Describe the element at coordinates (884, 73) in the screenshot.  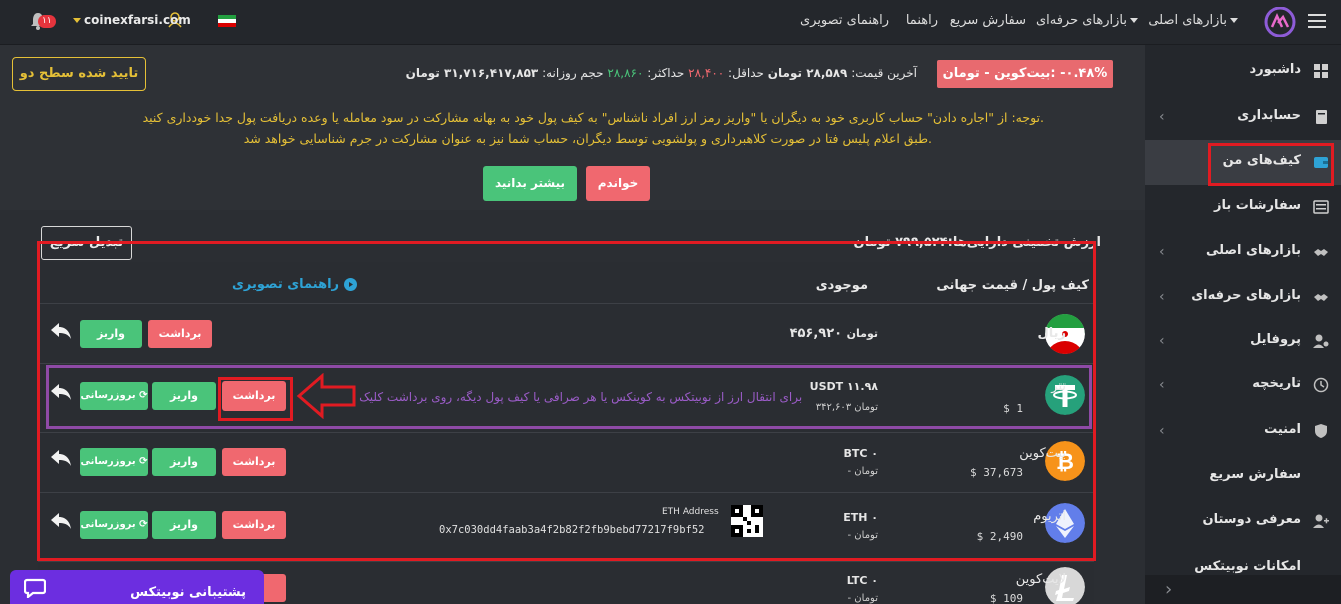
I see `last-price-label: آخرین قیمت:` at that location.